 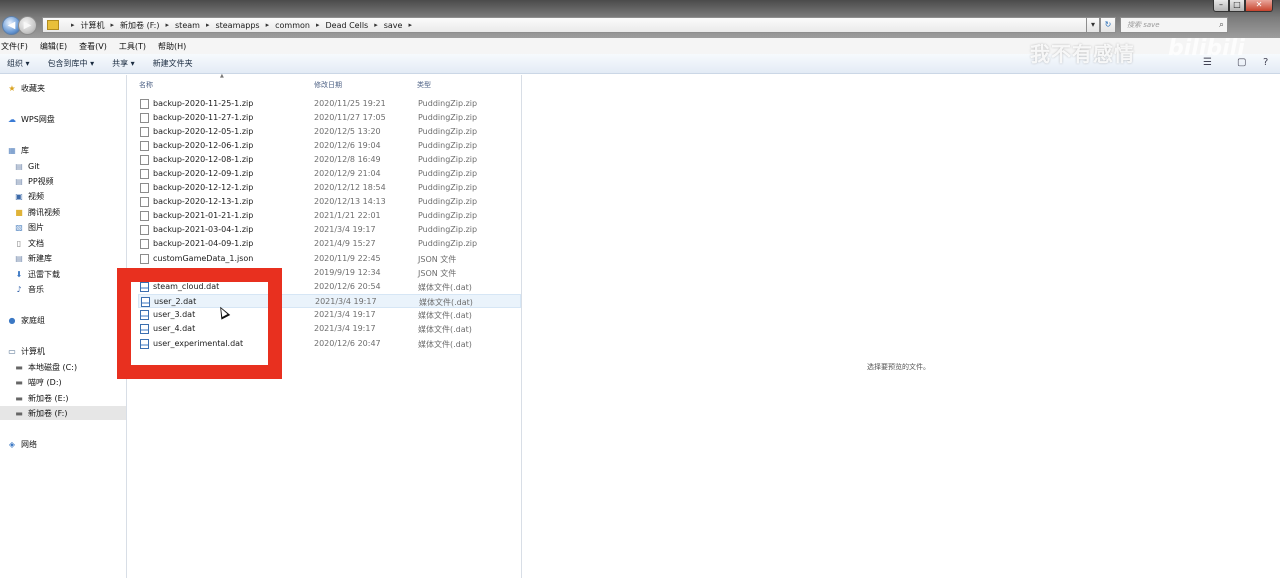 What do you see at coordinates (37, 382) in the screenshot?
I see `nav-drive-d: ▬ 喵哼 (D:)` at bounding box center [37, 382].